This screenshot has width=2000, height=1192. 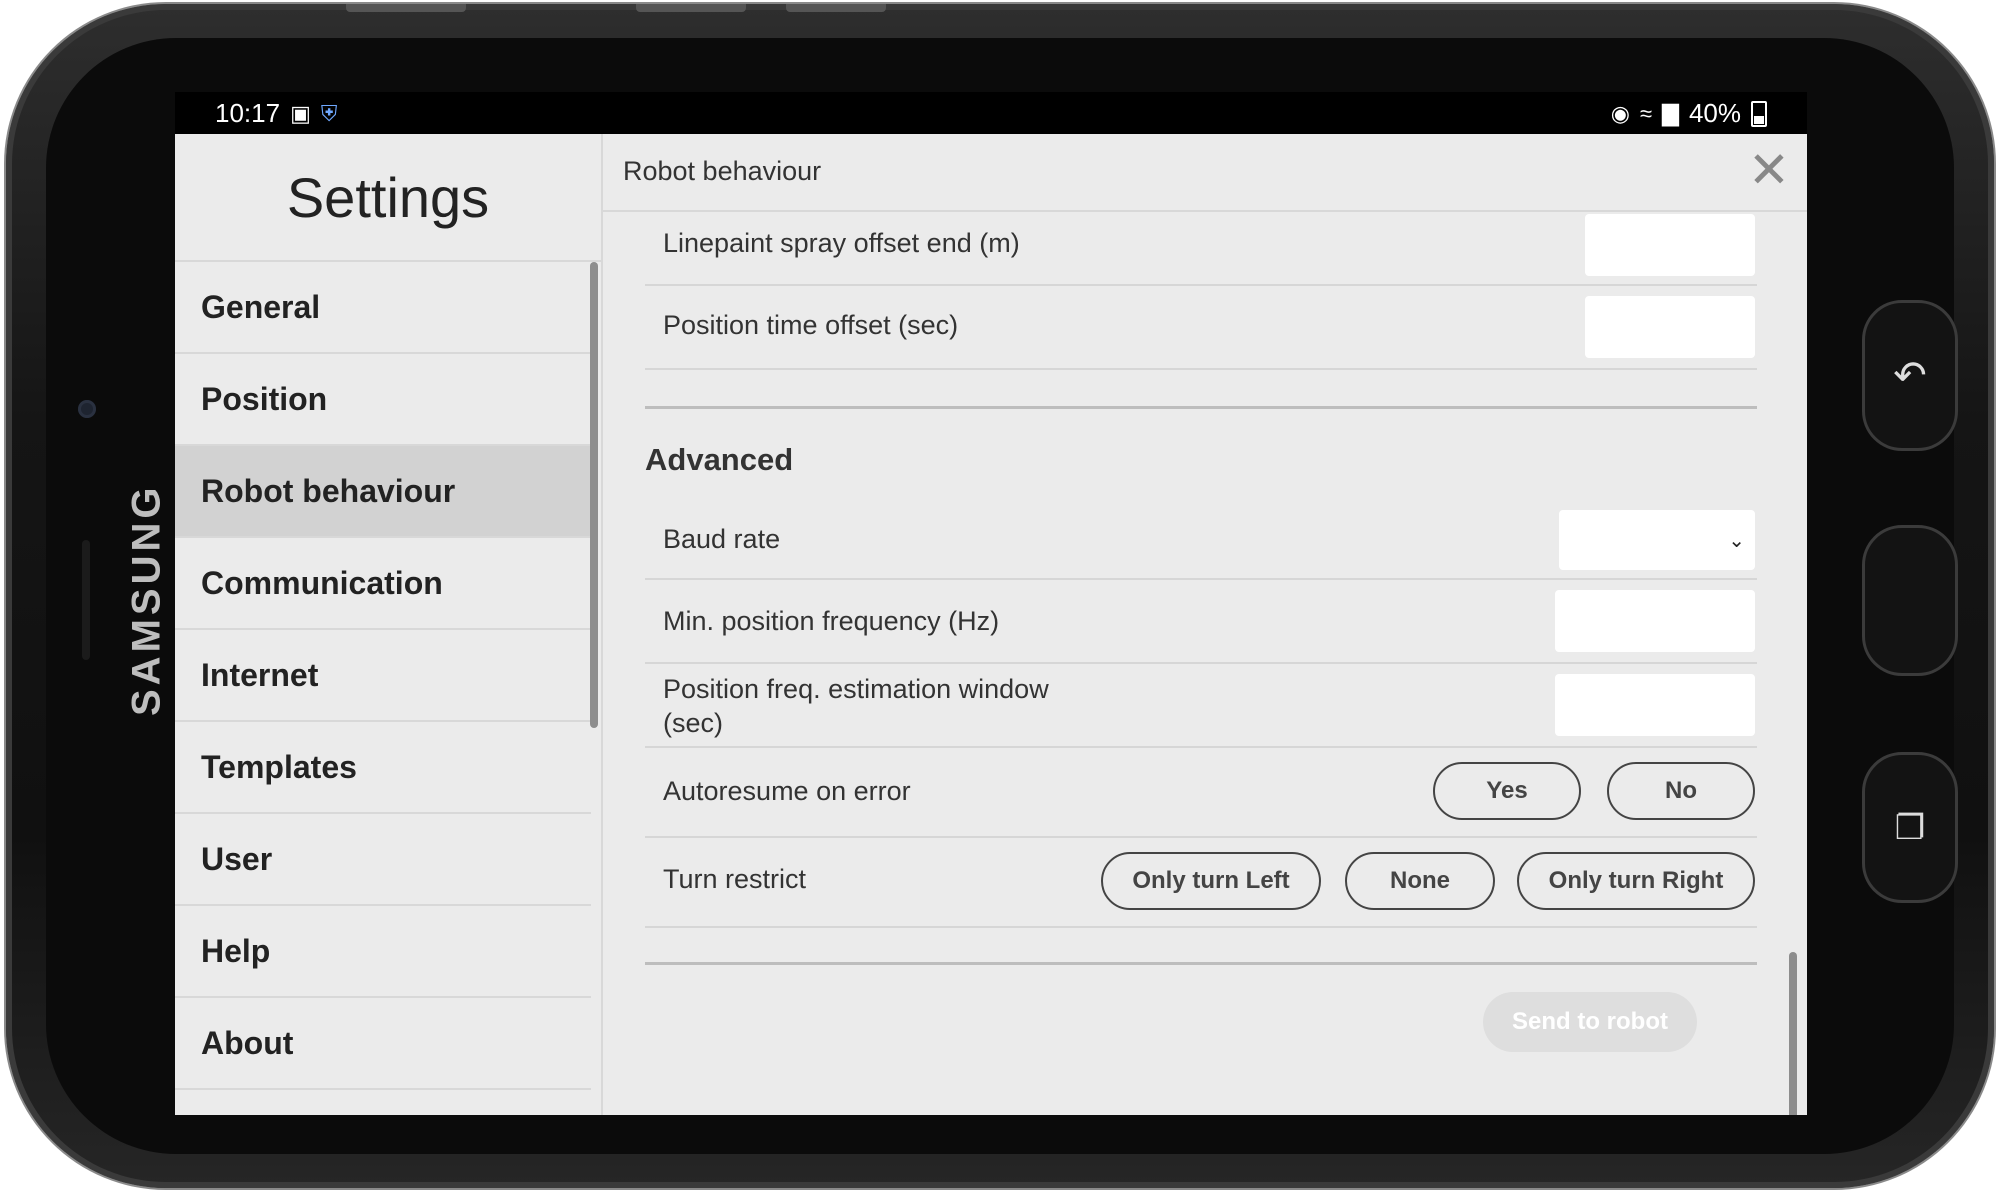 What do you see at coordinates (1636, 881) in the screenshot?
I see `turn-restrict-right-button: Only turn Right` at bounding box center [1636, 881].